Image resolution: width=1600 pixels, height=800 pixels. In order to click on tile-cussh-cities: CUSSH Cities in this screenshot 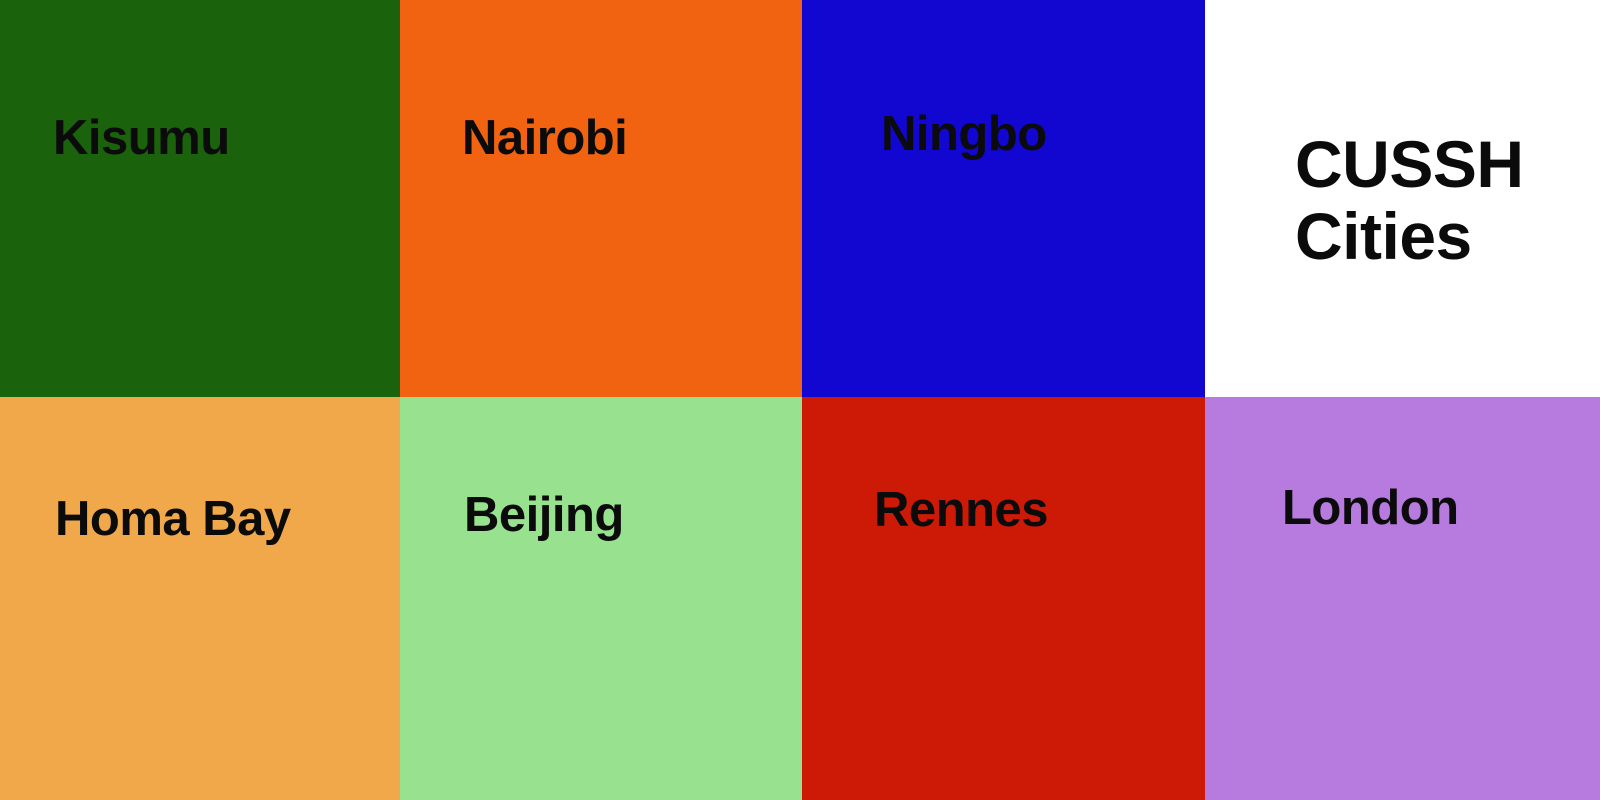, I will do `click(1402, 198)`.